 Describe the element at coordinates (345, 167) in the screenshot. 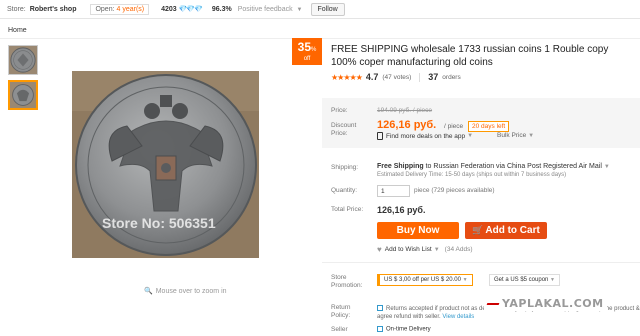

I see `shipping-label: Shipping:` at that location.